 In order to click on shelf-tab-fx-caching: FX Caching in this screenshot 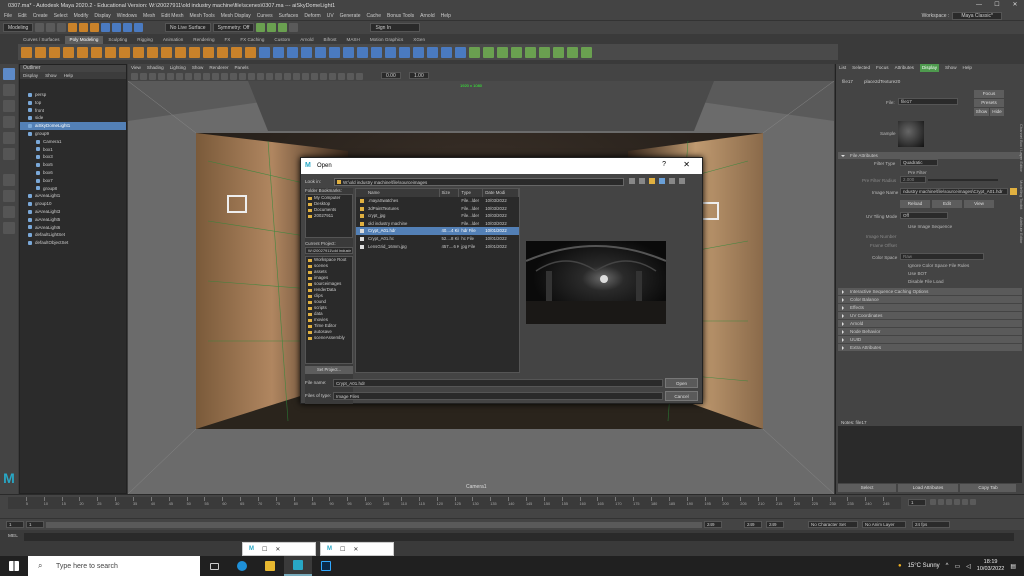, I will do `click(252, 40)`.